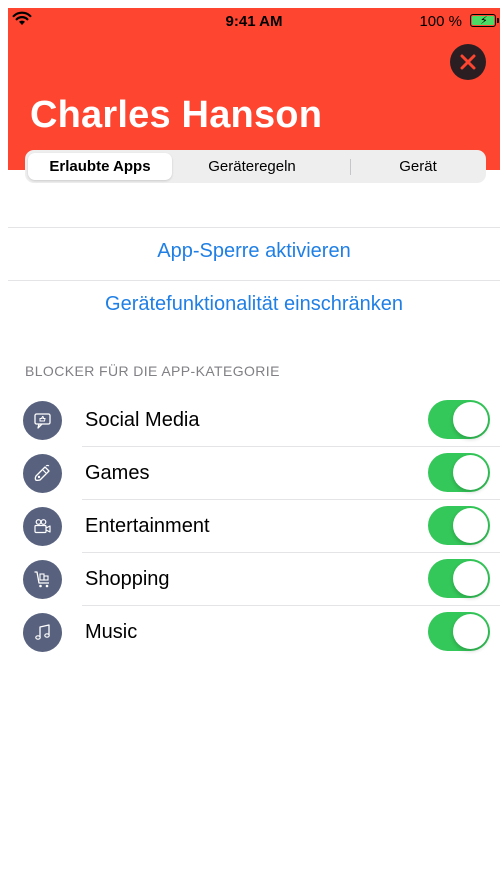 The height and width of the screenshot is (892, 500). I want to click on music-note-icon, so click(42, 632).